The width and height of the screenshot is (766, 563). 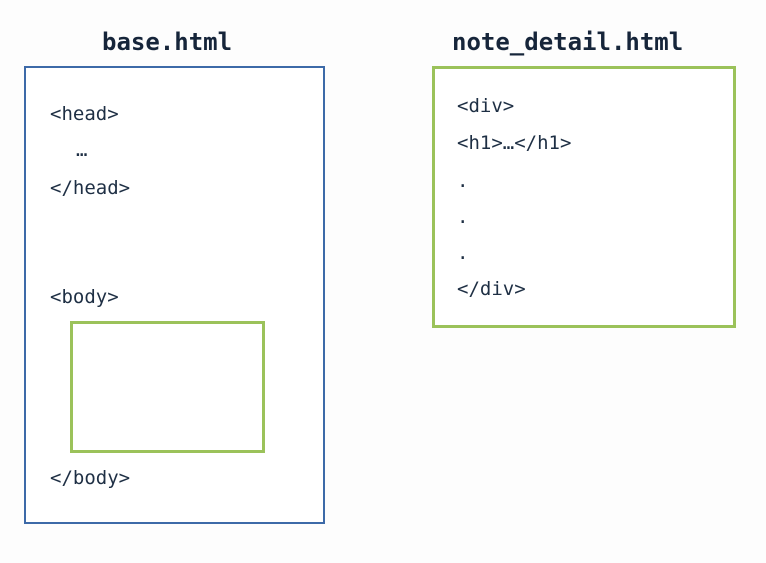 I want to click on div-close-tag: </div>, so click(x=491, y=289).